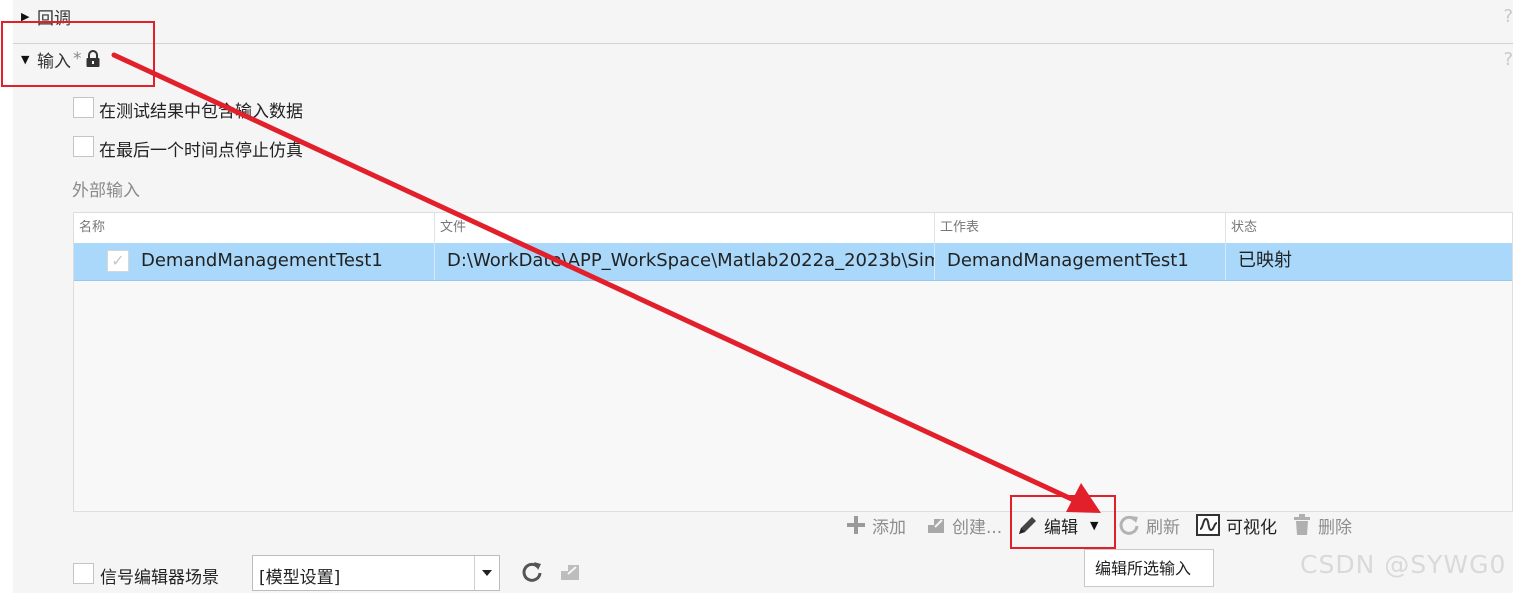  What do you see at coordinates (376, 573) in the screenshot?
I see `scenario-select: [模型设置]` at bounding box center [376, 573].